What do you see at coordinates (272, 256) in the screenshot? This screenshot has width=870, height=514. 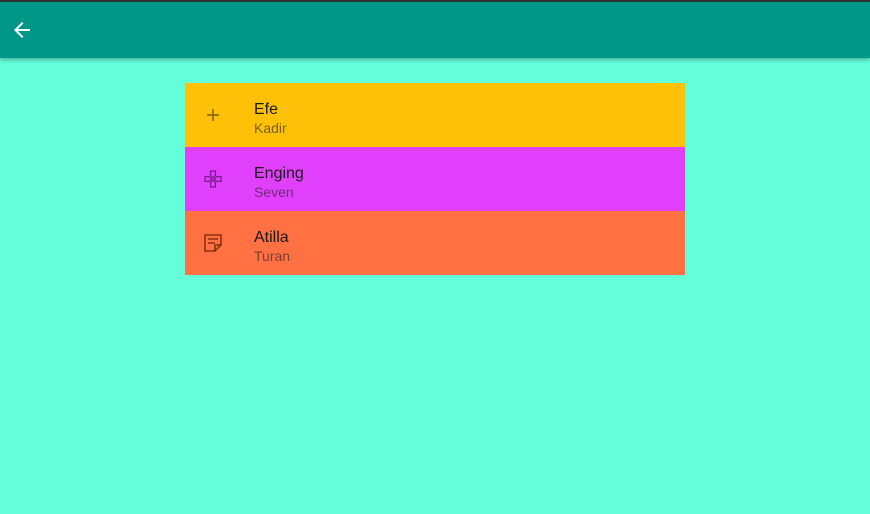 I see `list-item-subtitle: Turan` at bounding box center [272, 256].